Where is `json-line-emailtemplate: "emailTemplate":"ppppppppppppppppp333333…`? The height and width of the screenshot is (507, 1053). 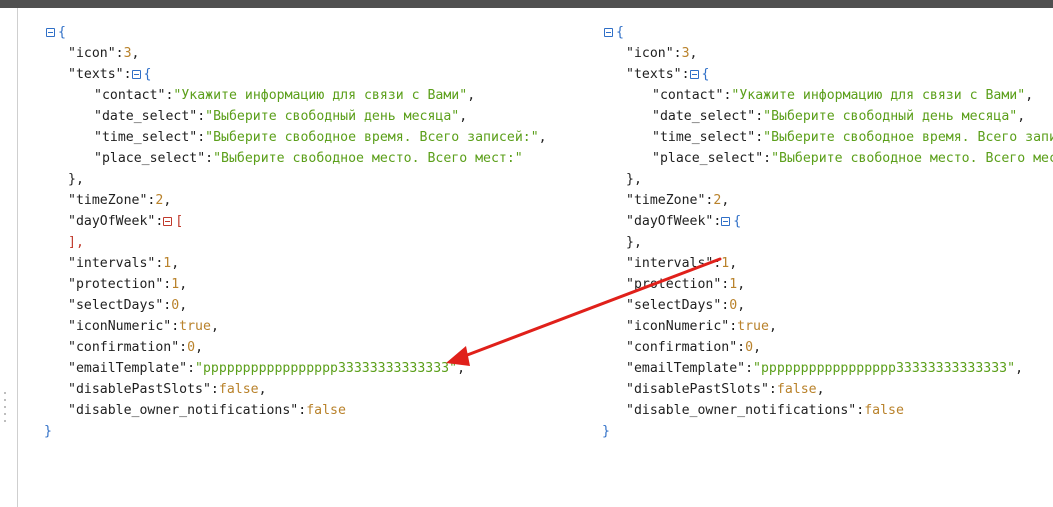 json-line-emailtemplate: "emailTemplate":"ppppppppppppppppp333333… is located at coordinates (825, 368).